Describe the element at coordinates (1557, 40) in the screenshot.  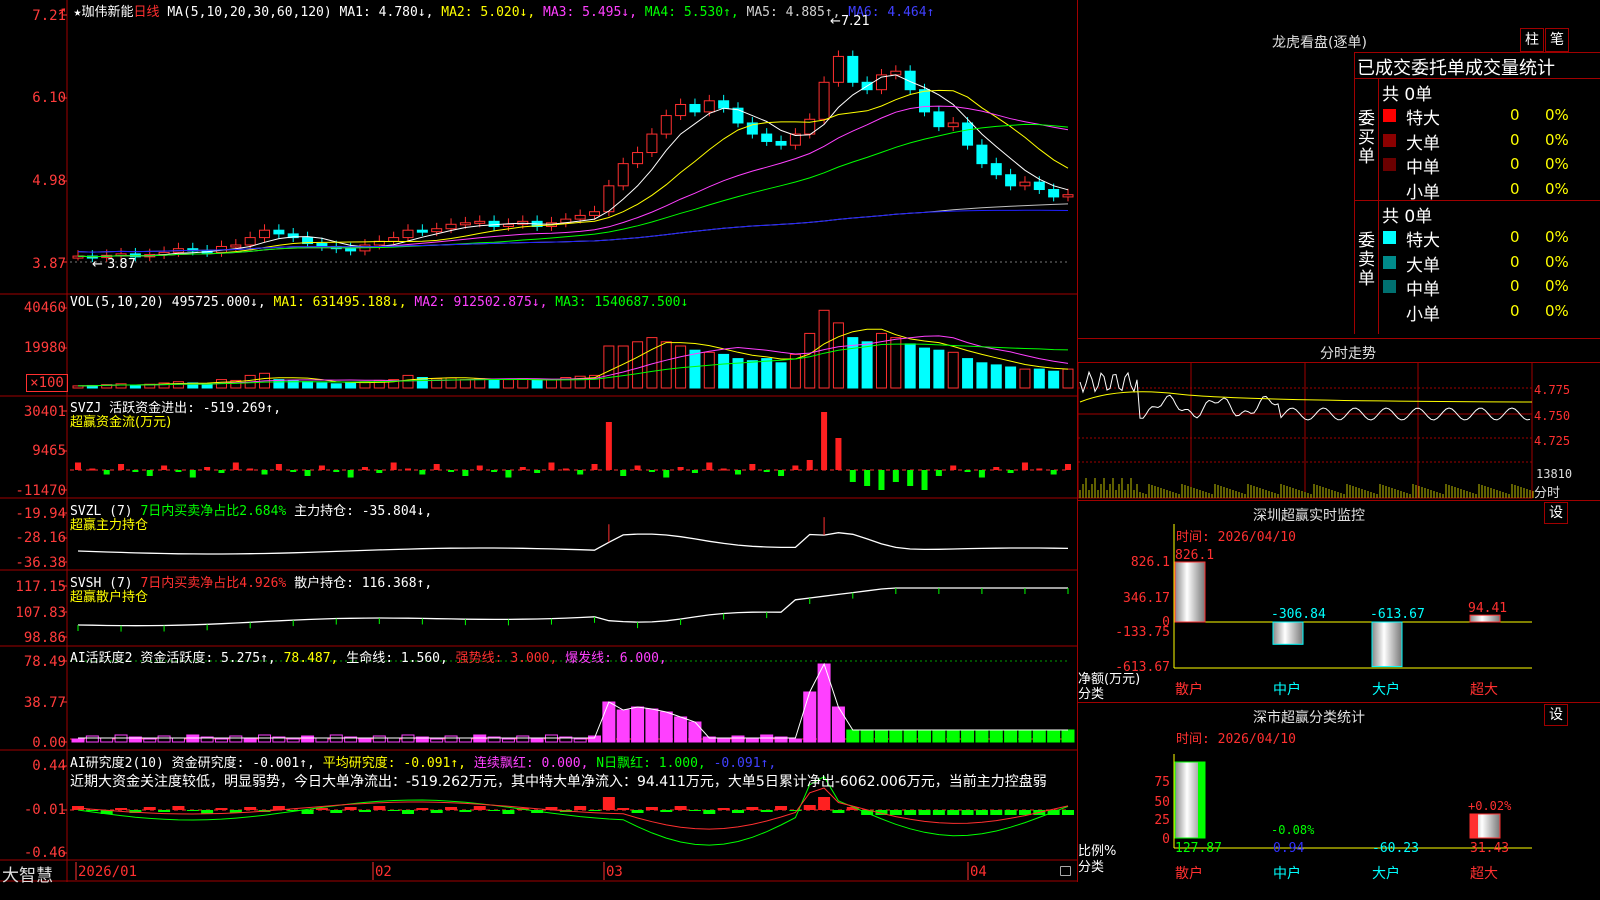
I see `tick-view-button: 笔` at that location.